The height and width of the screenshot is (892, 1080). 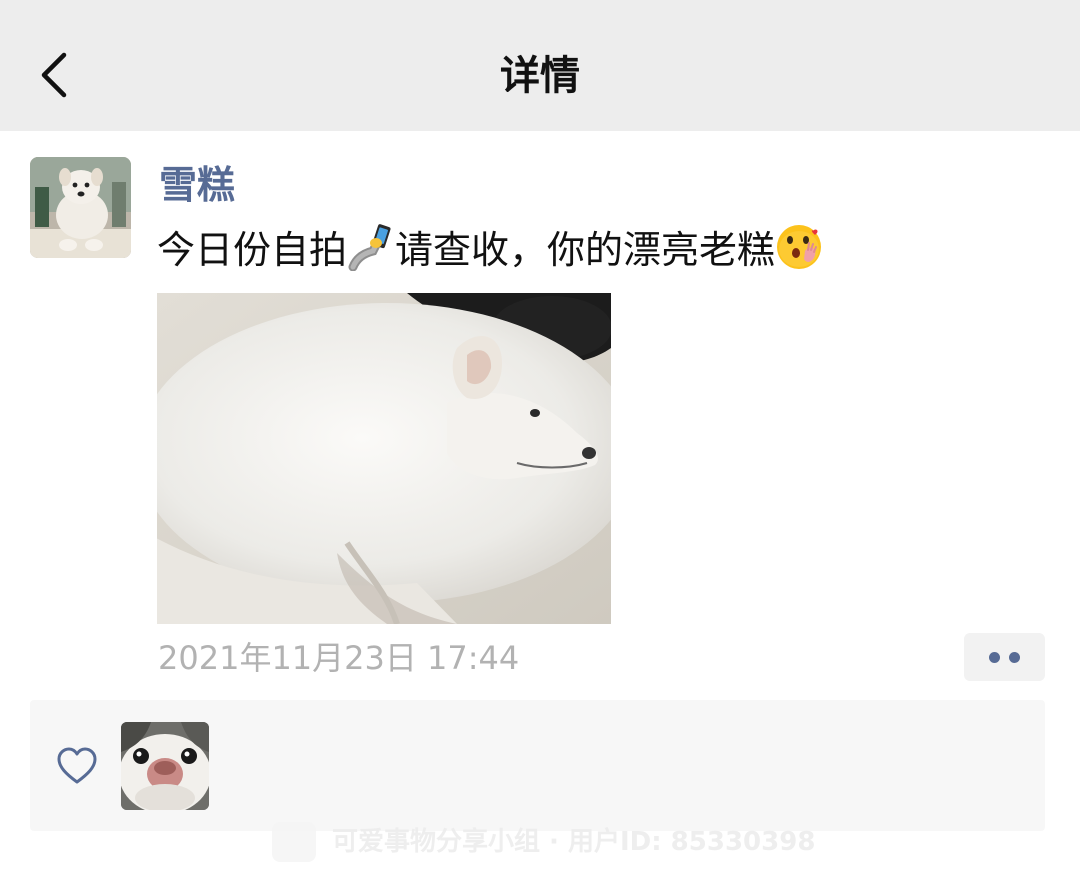 I want to click on post-text-part-1: 今日份自拍, so click(x=252, y=250).